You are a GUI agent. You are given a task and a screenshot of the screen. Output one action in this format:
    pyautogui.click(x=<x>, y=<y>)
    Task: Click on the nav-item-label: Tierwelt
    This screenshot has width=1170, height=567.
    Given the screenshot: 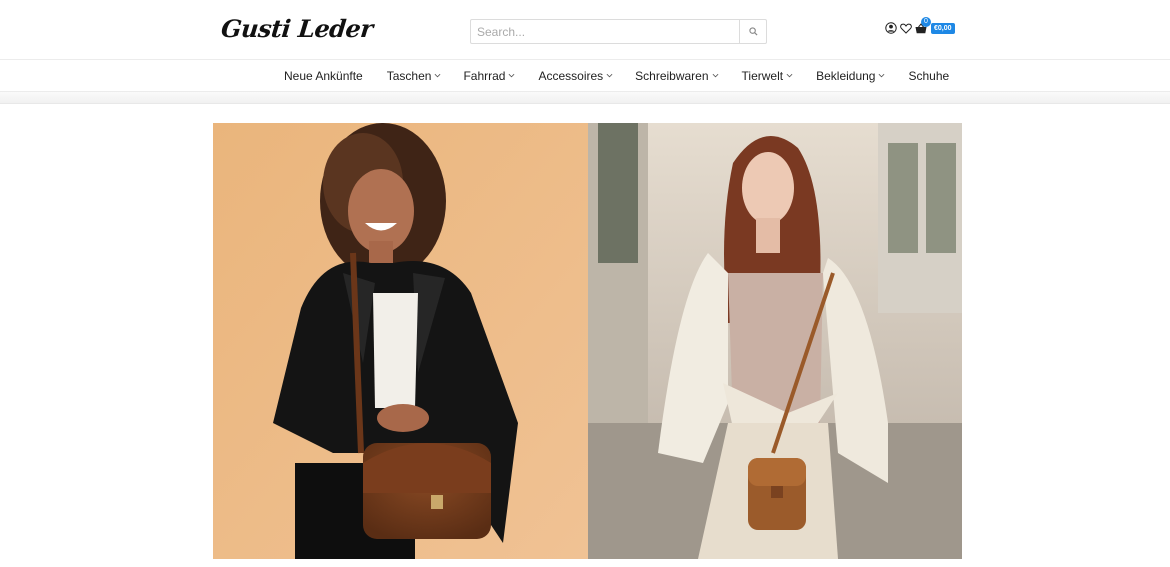 What is the action you would take?
    pyautogui.click(x=762, y=75)
    